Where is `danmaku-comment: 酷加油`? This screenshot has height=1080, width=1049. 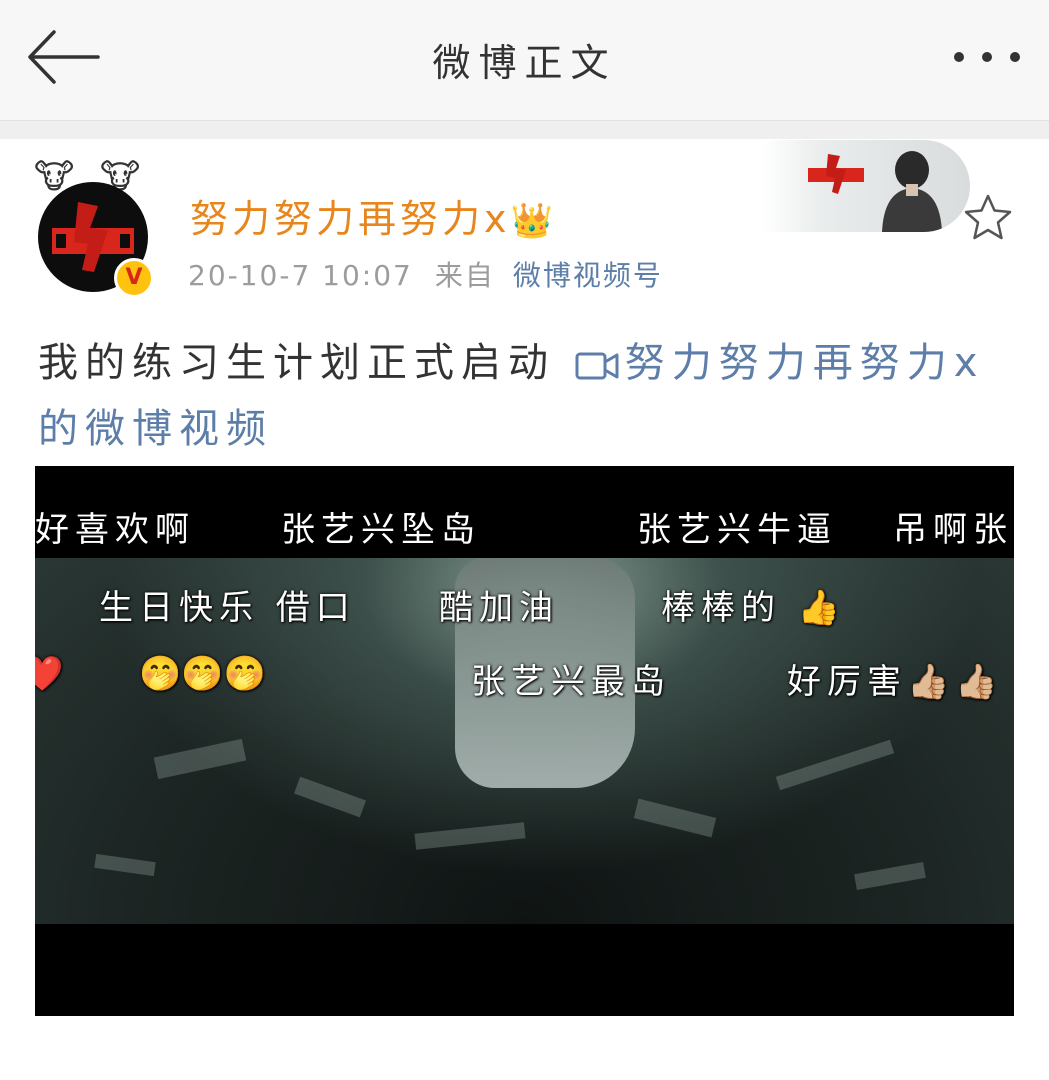 danmaku-comment: 酷加油 is located at coordinates (499, 608).